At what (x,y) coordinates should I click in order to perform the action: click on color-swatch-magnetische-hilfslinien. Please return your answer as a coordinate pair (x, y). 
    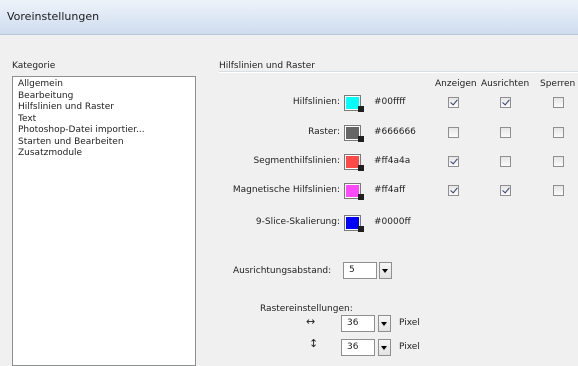
    Looking at the image, I should click on (354, 191).